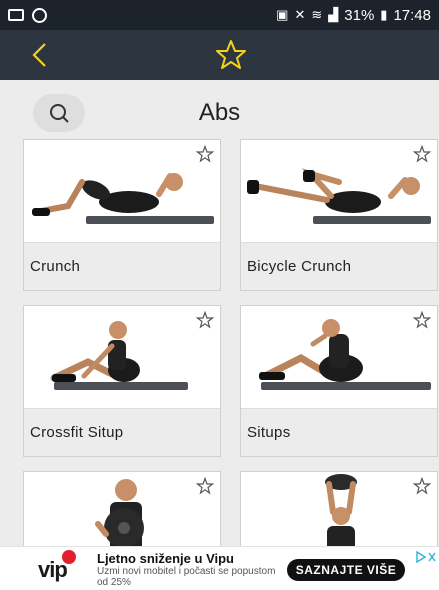 This screenshot has width=439, height=590. Describe the element at coordinates (339, 266) in the screenshot. I see `exercise-label: Bicycle Crunch` at that location.